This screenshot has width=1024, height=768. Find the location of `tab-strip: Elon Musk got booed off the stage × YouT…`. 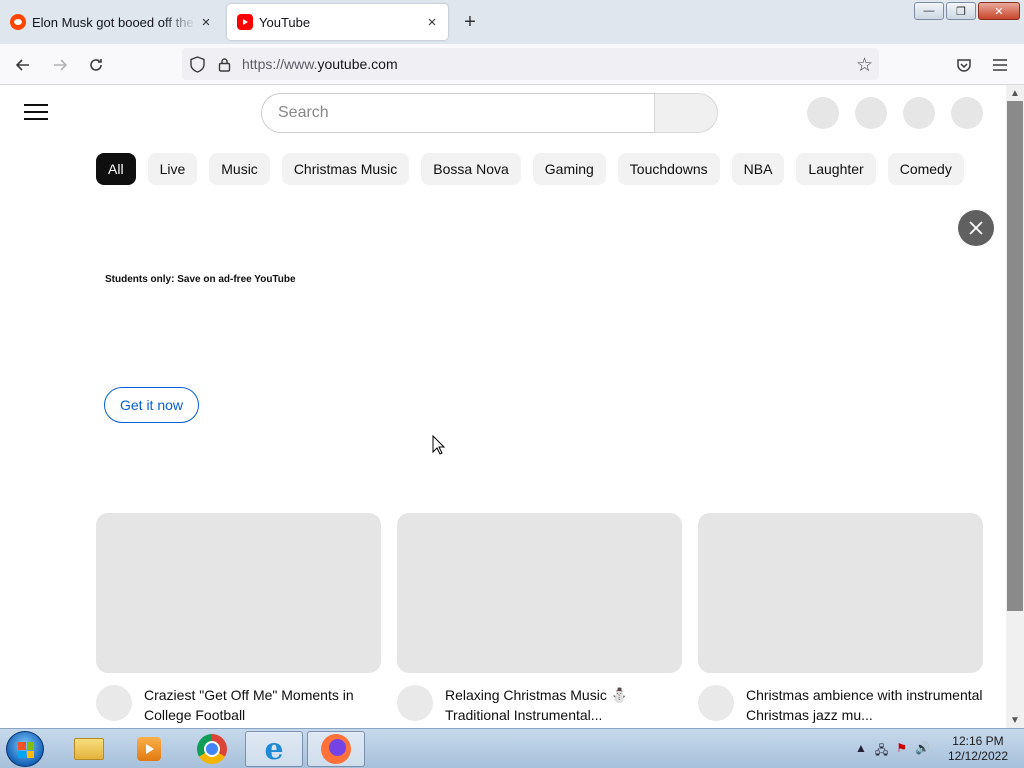

tab-strip: Elon Musk got booed off the stage × YouT… is located at coordinates (512, 22).